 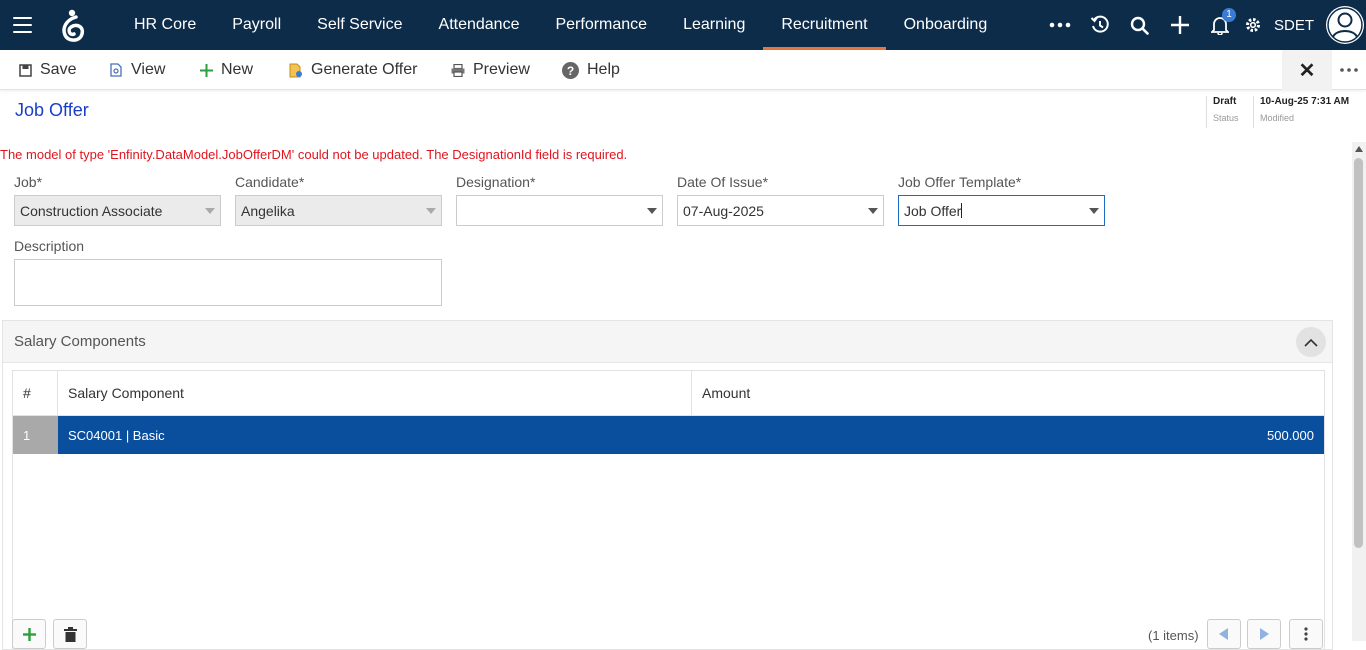 I want to click on text-cursor, so click(x=962, y=210).